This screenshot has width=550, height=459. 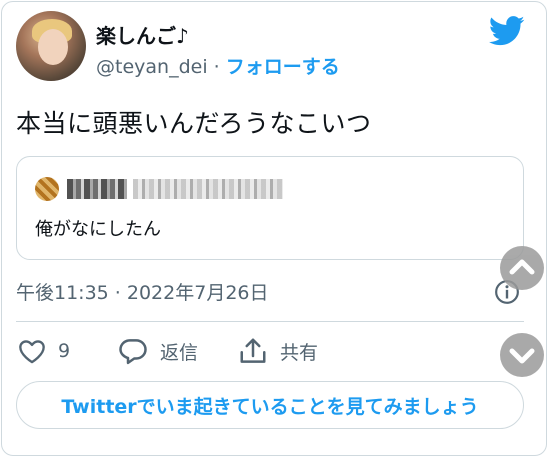 I want to click on author-name: 楽しんご♪, so click(x=142, y=34).